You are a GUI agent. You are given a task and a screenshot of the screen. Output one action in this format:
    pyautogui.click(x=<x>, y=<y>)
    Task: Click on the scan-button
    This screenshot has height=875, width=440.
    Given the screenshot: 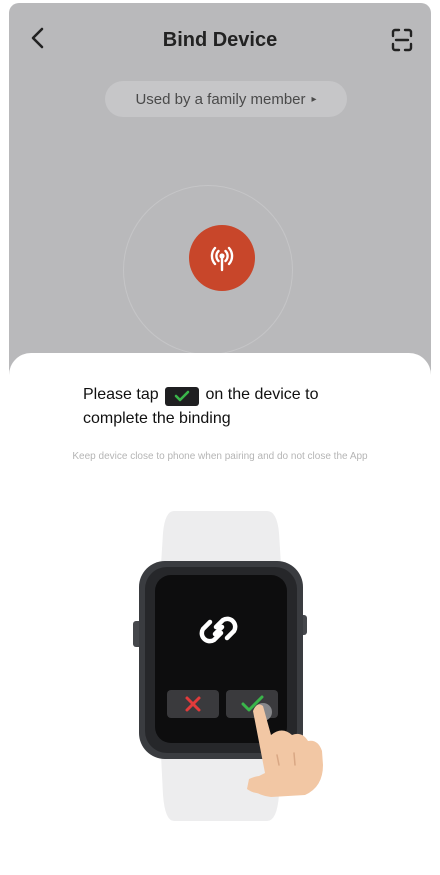 What is the action you would take?
    pyautogui.click(x=402, y=40)
    